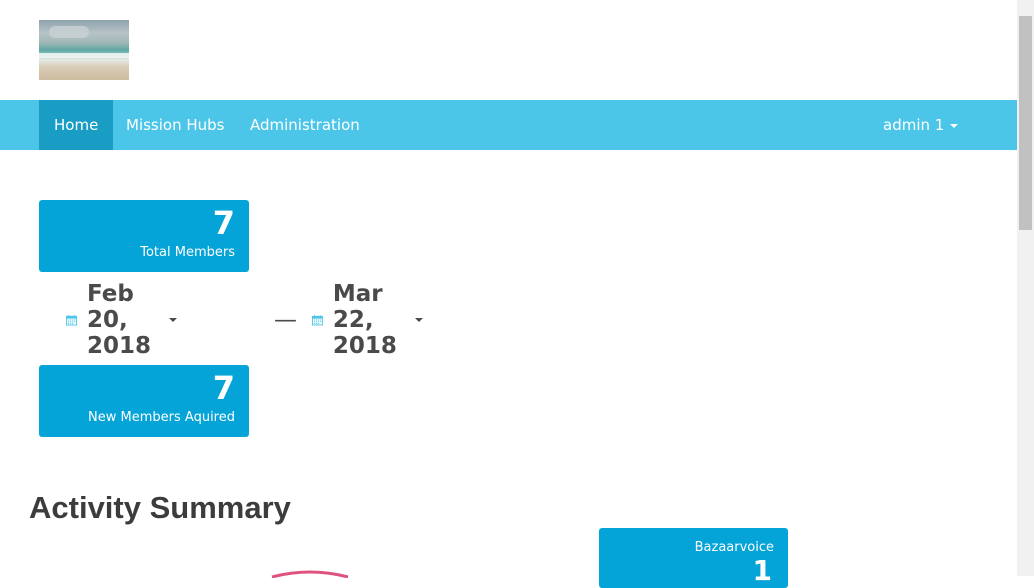  I want to click on total-members-label: Total Members, so click(187, 252).